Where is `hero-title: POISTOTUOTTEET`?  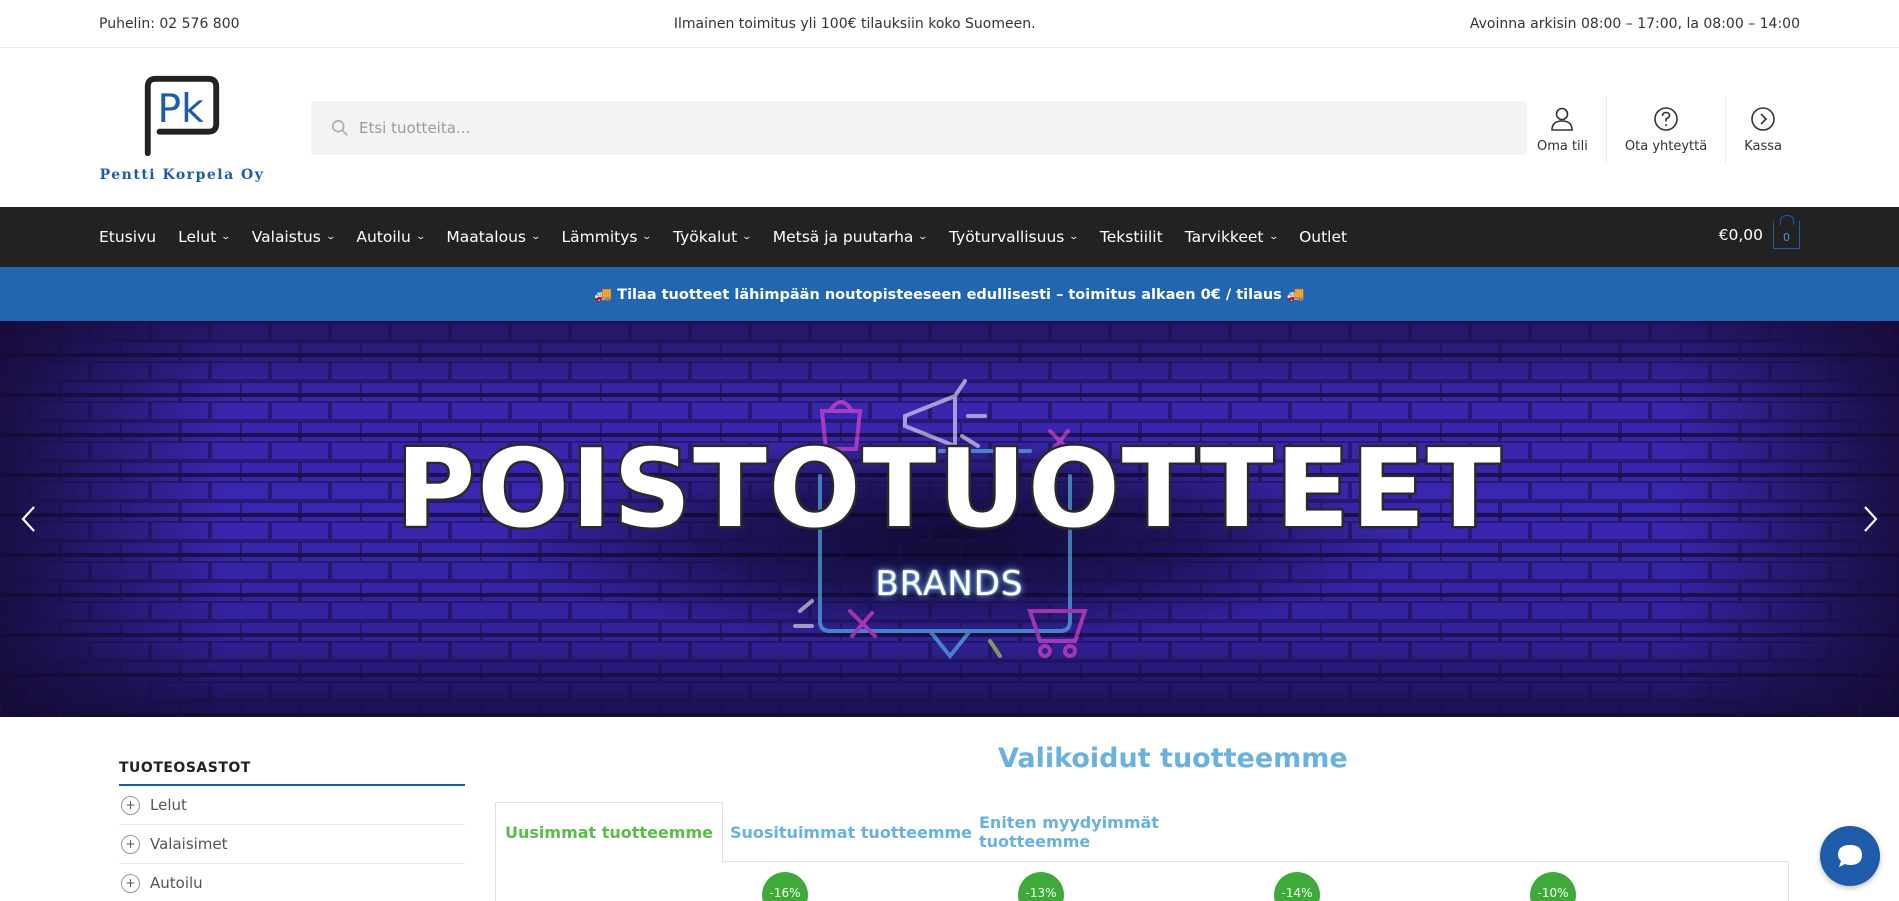
hero-title: POISTOTUOTTEET is located at coordinates (949, 489).